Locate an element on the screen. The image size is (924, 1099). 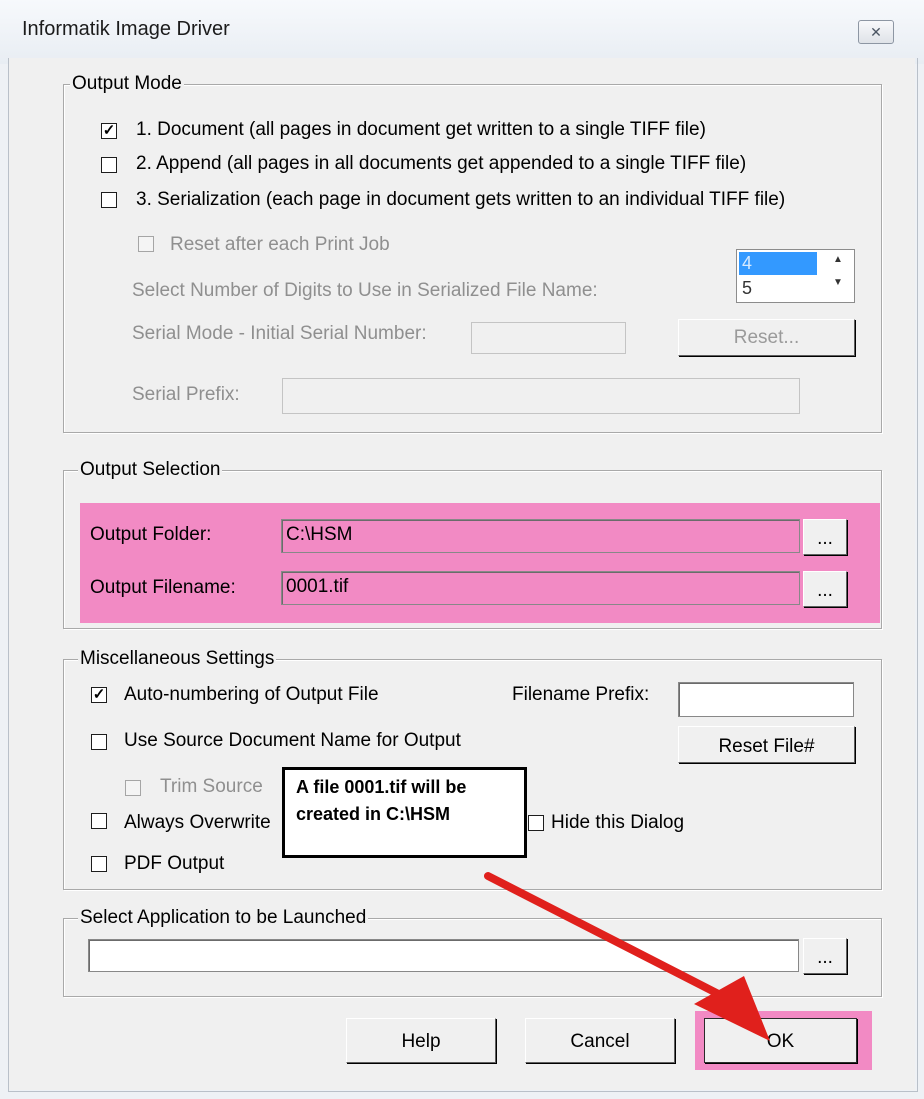
arrow-shaft is located at coordinates (613, 940).